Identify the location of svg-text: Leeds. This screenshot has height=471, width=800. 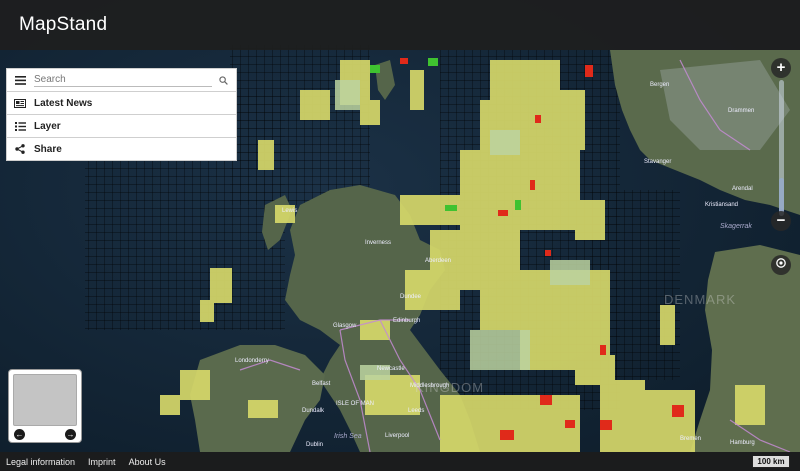
(416, 411).